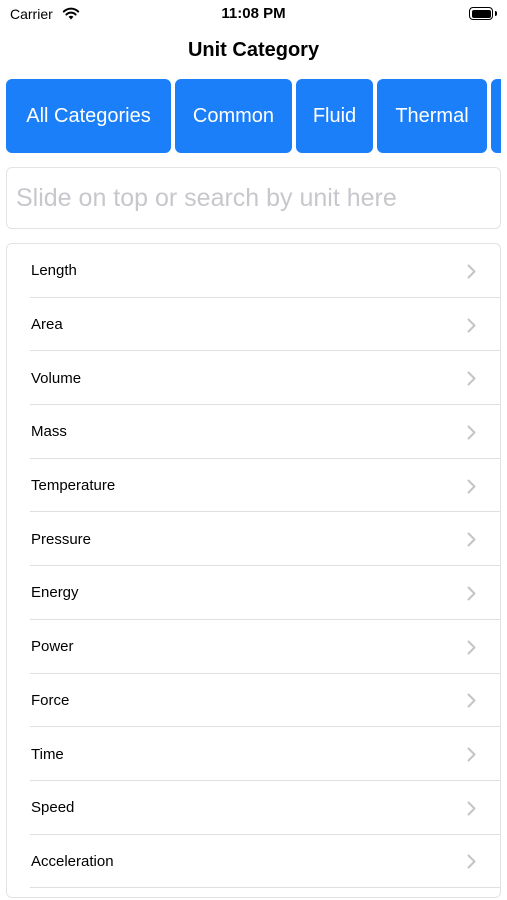  What do you see at coordinates (253, 432) in the screenshot?
I see `list-item: Mass` at bounding box center [253, 432].